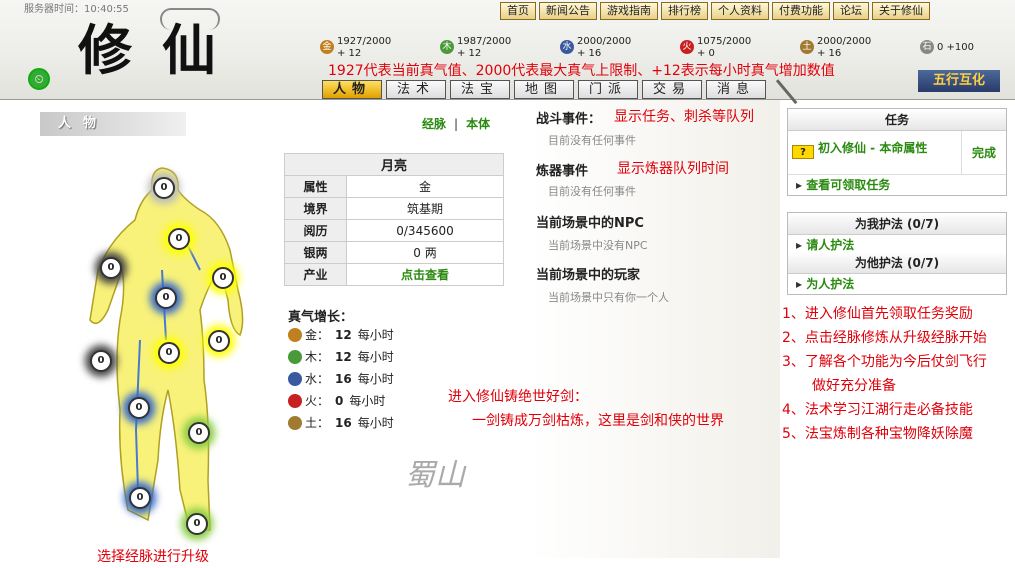  I want to click on tip-line: 3、了解各个功能为今后仗剑飞行, so click(884, 362).